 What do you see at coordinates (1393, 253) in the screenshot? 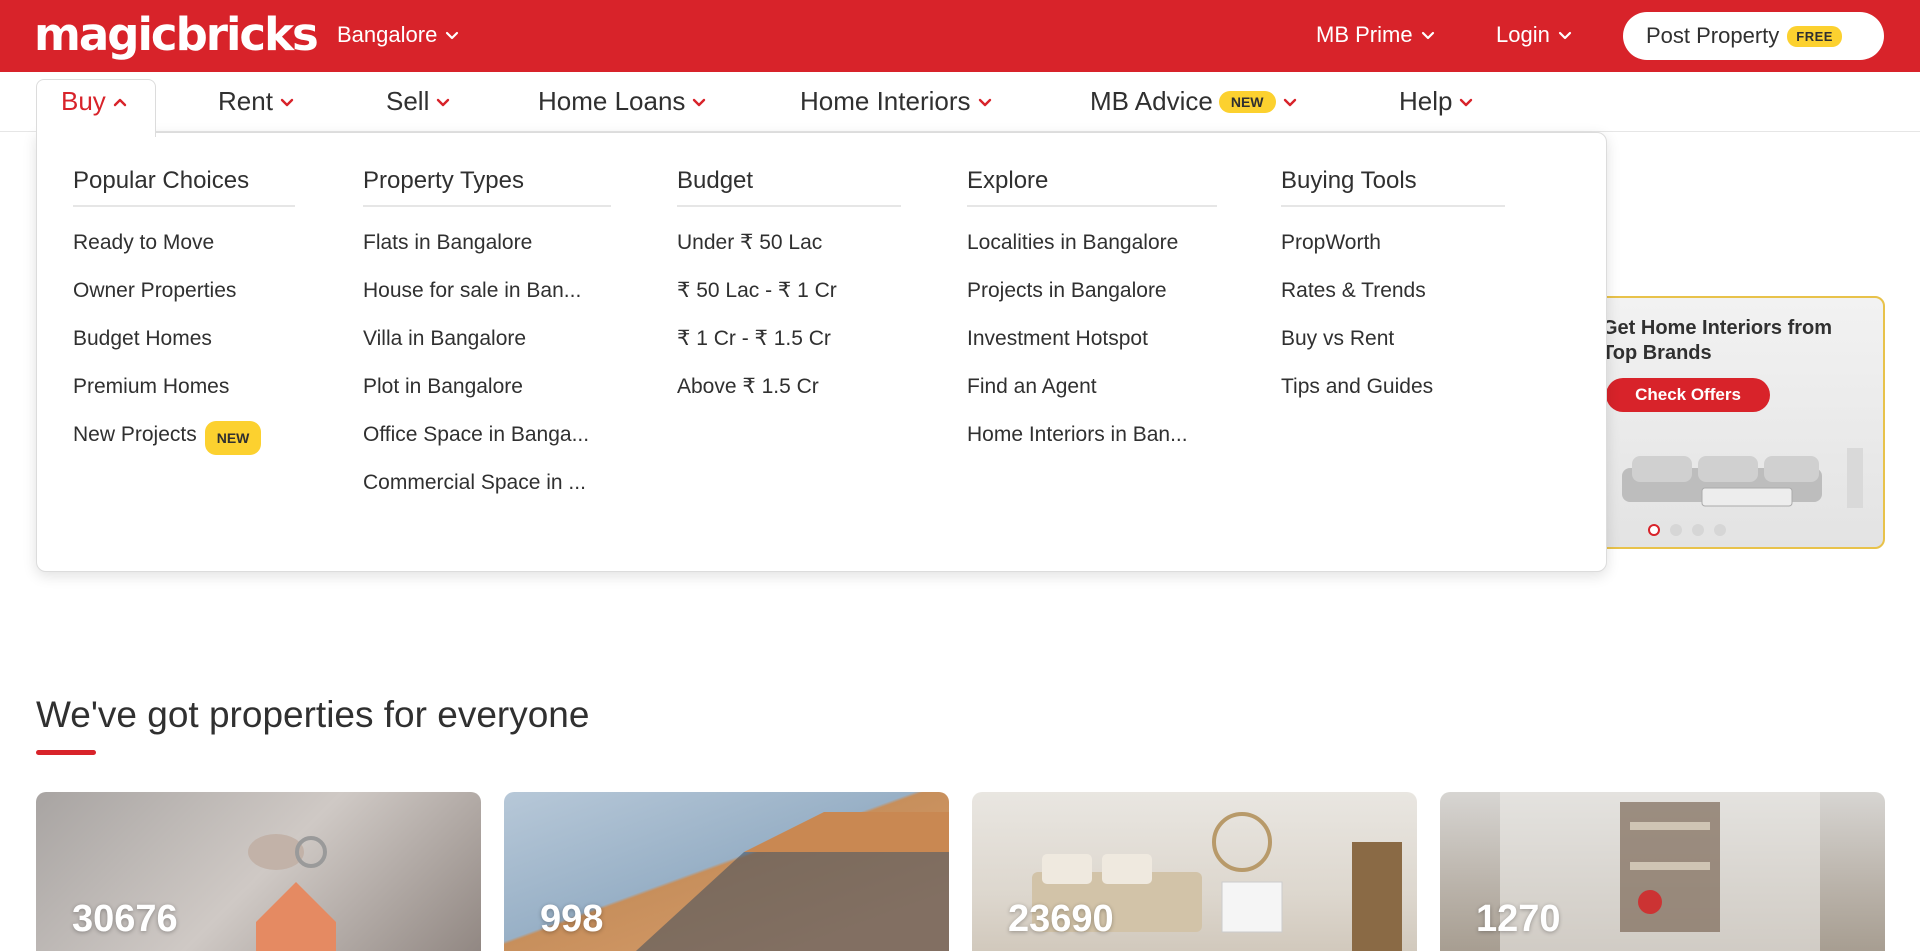
I see `menu-link: PropWorth` at bounding box center [1393, 253].